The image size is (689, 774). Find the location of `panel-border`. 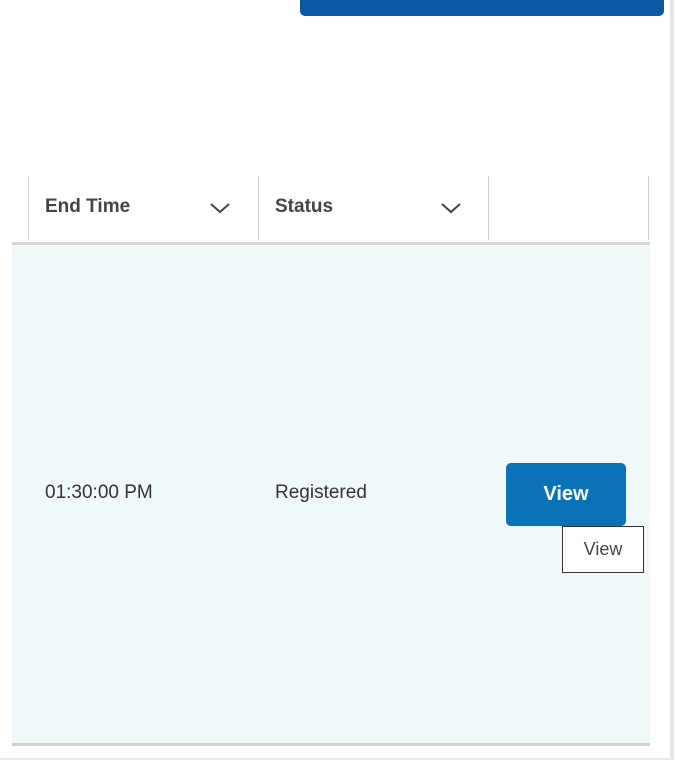

panel-border is located at coordinates (672, 380).